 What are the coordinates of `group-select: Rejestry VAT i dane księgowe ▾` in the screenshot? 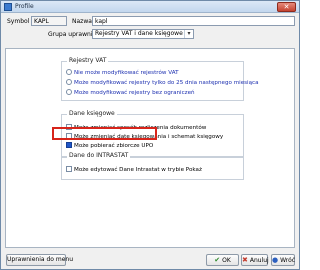 It's located at (143, 34).